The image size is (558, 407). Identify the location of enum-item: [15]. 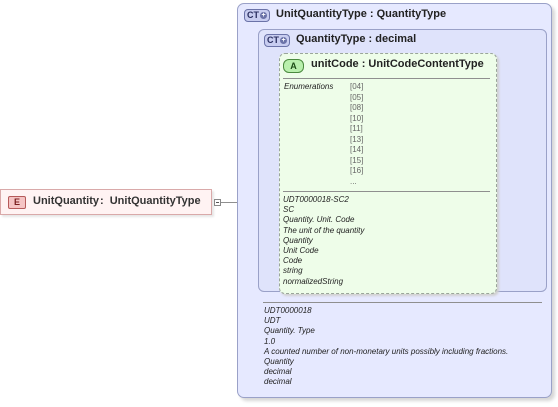
(357, 160).